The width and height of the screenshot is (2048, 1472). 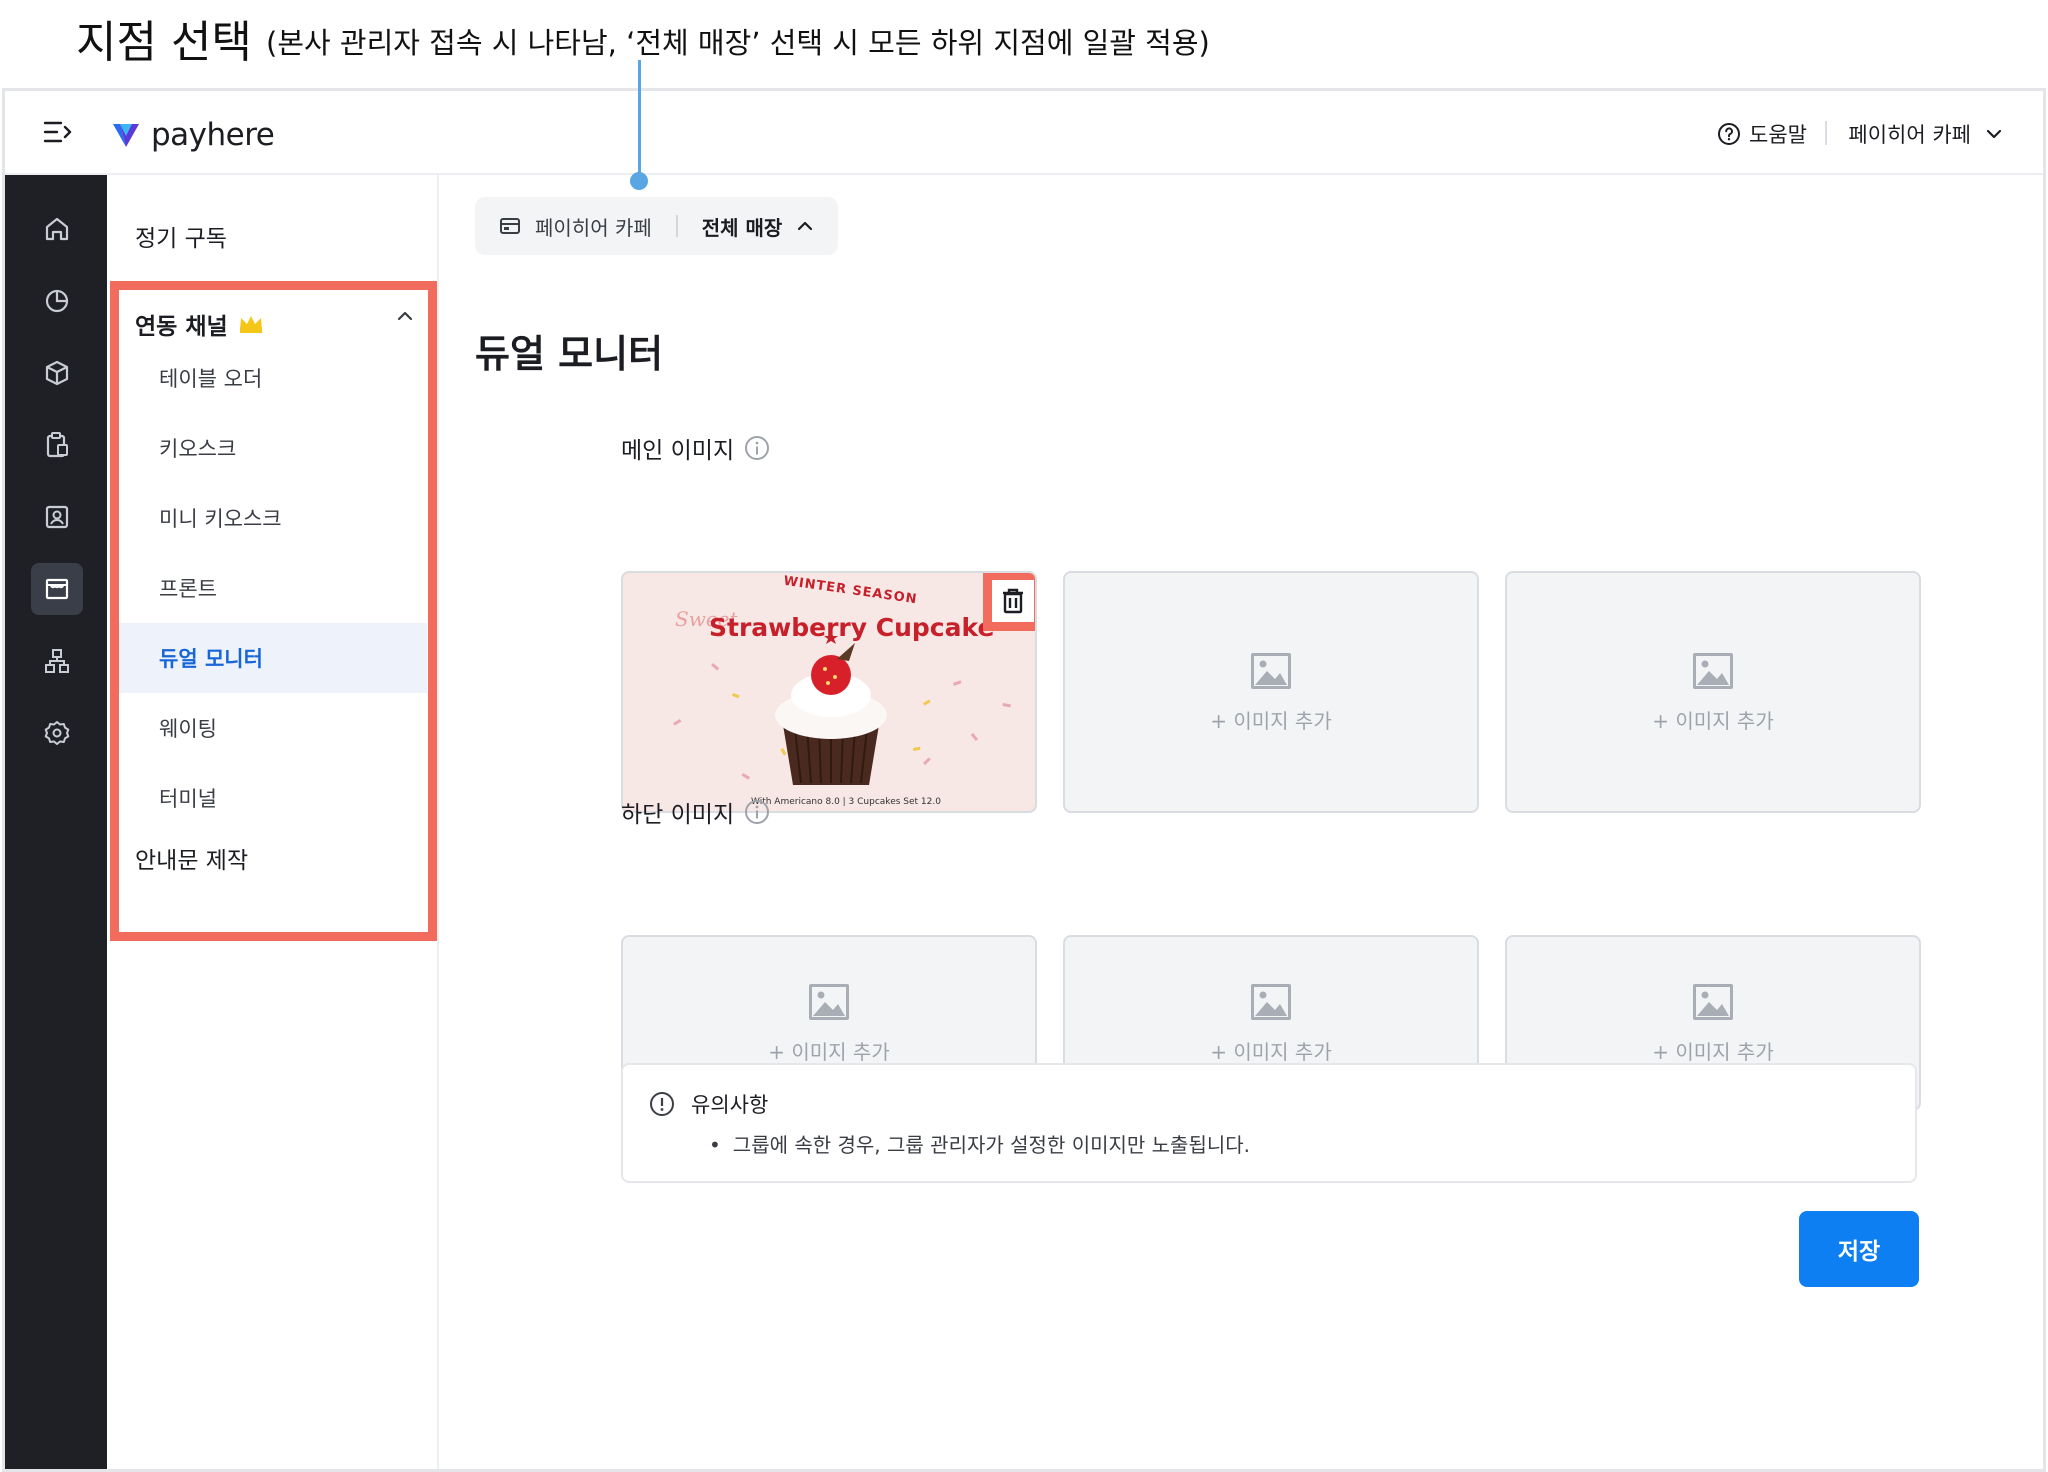 I want to click on chip-divider, so click(x=676, y=226).